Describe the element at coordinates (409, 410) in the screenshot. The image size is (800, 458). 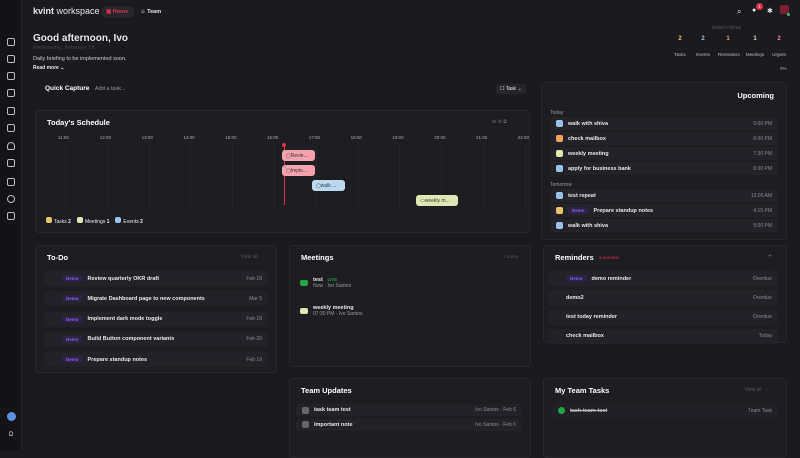
I see `team-update-item: task team test Ivo Santos · Feb 6` at that location.